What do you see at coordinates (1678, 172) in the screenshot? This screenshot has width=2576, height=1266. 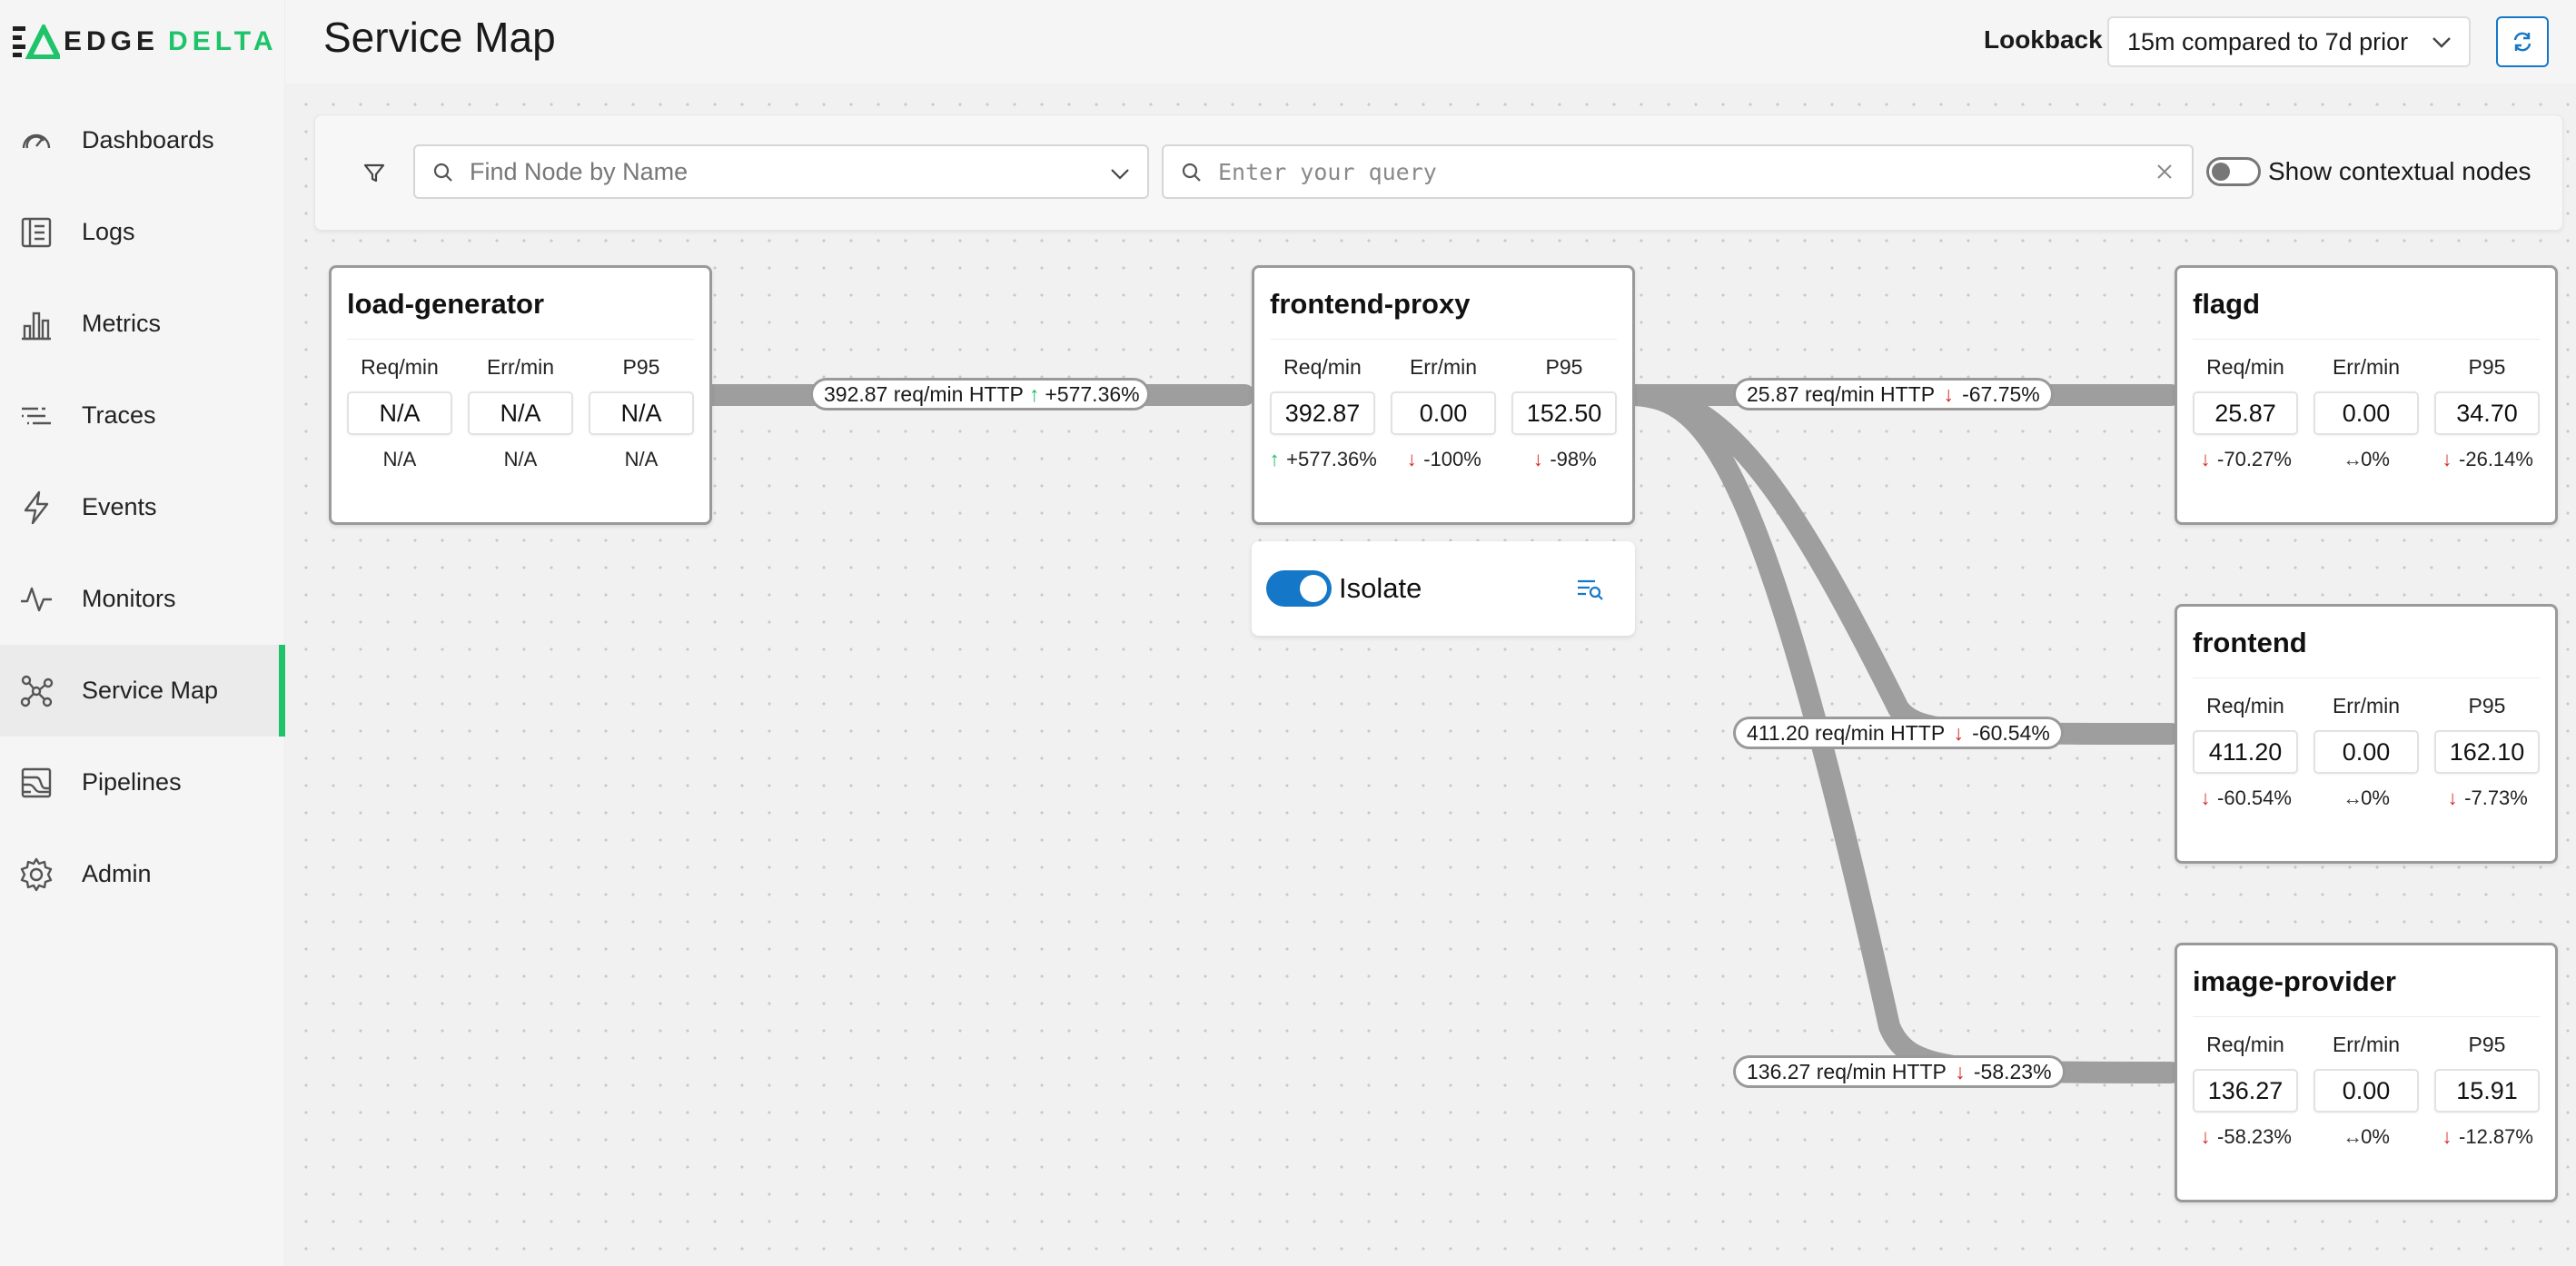 I see `query-input: Enter your query` at bounding box center [1678, 172].